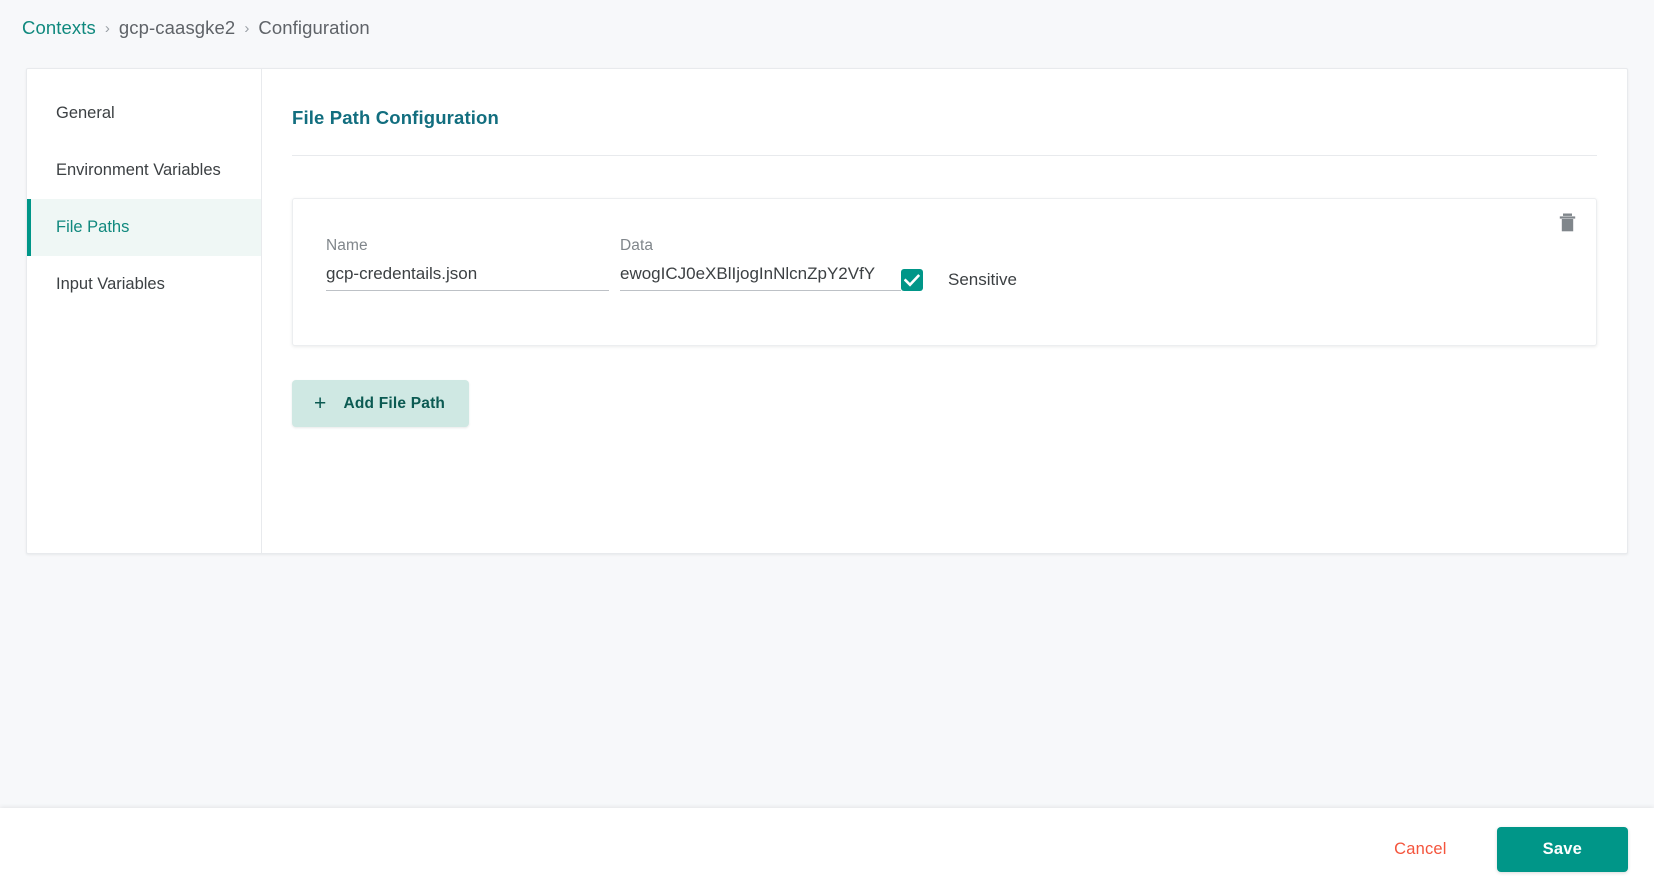  Describe the element at coordinates (347, 245) in the screenshot. I see `name-label: Name` at that location.